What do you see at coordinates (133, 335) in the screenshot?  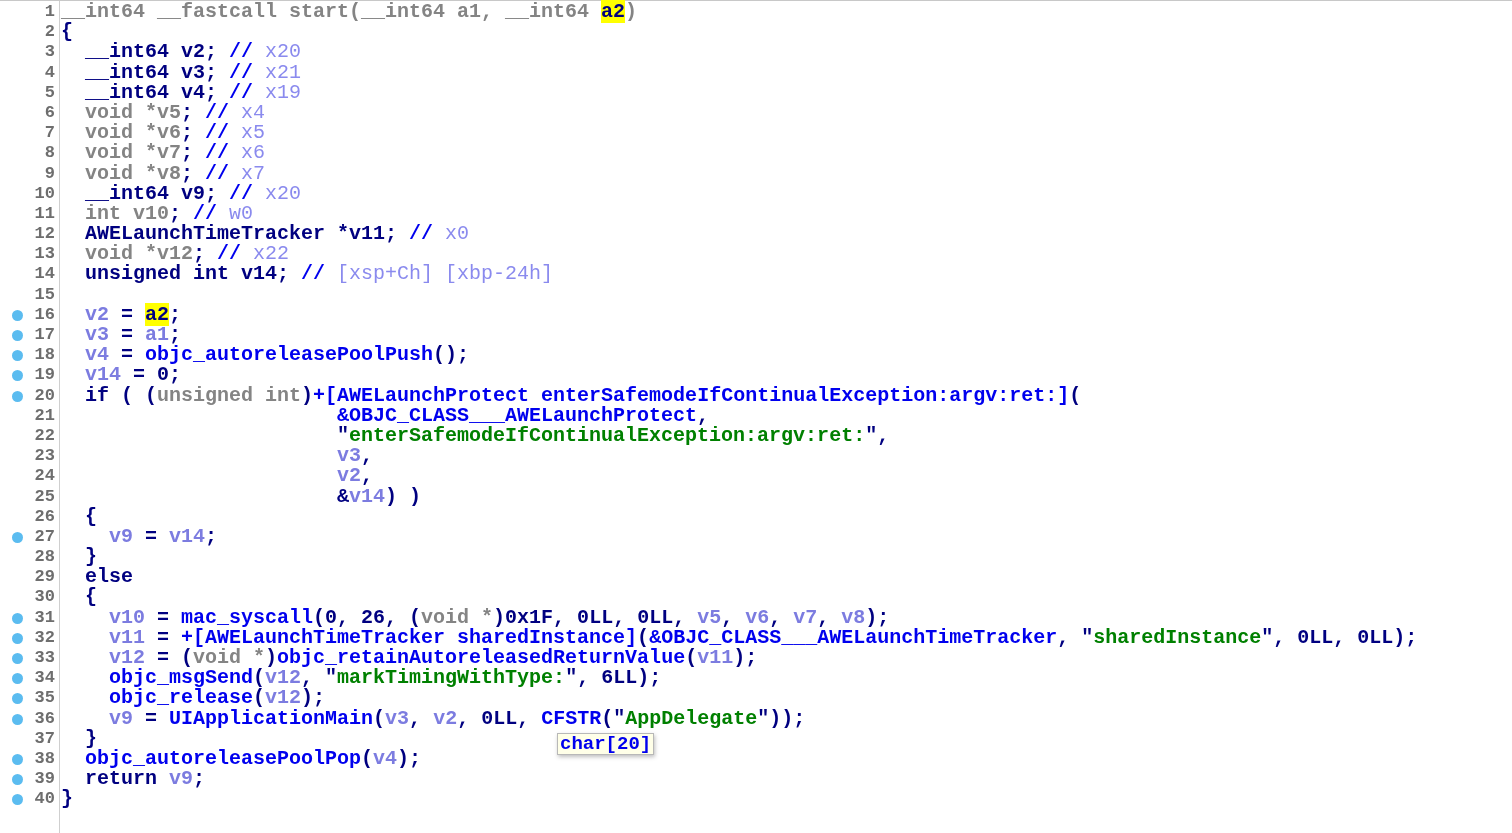 I see `code-line: v3 = a1;` at bounding box center [133, 335].